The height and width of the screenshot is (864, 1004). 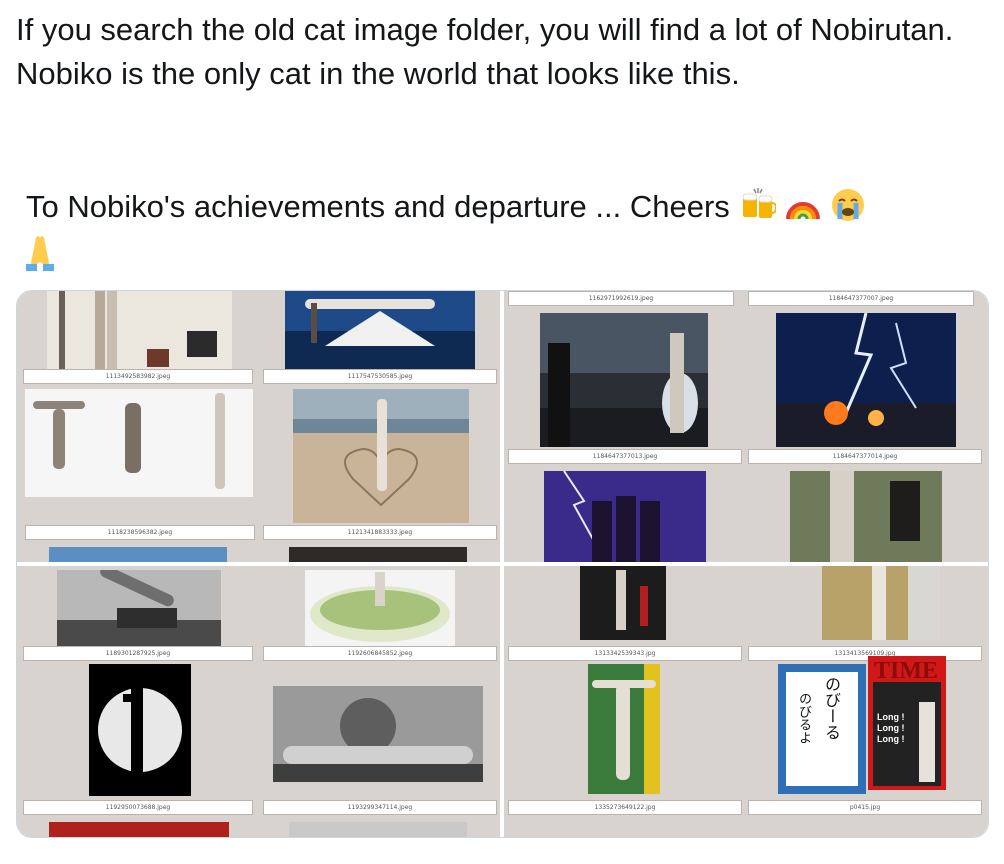 What do you see at coordinates (138, 376) in the screenshot?
I see `image-caption: 1113492583982.jpeg` at bounding box center [138, 376].